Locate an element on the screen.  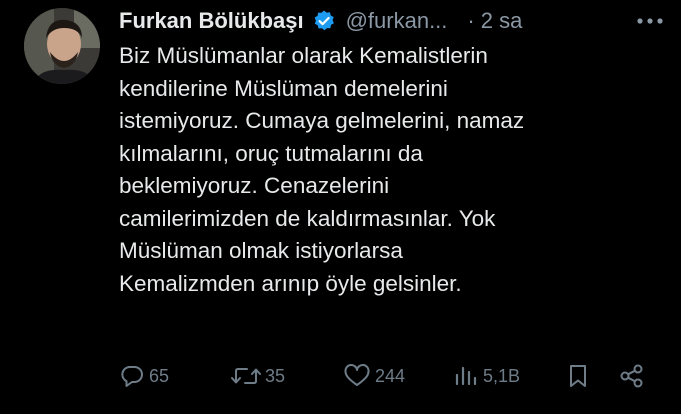
share-icon is located at coordinates (632, 376).